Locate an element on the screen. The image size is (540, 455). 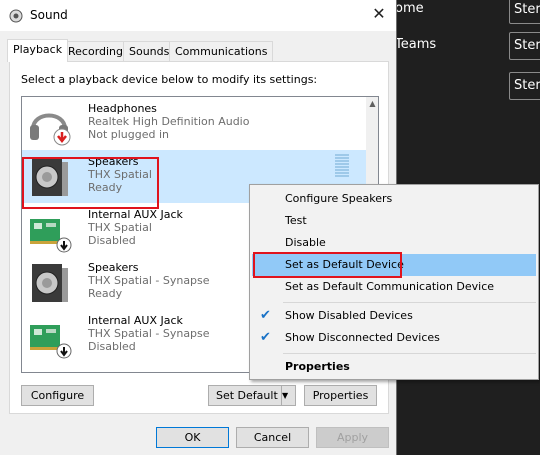
bg-row-label: ome is located at coordinates (409, 8).